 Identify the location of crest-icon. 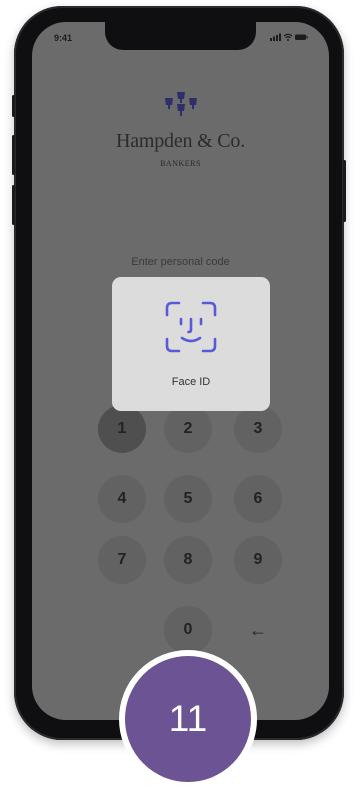
(181, 104).